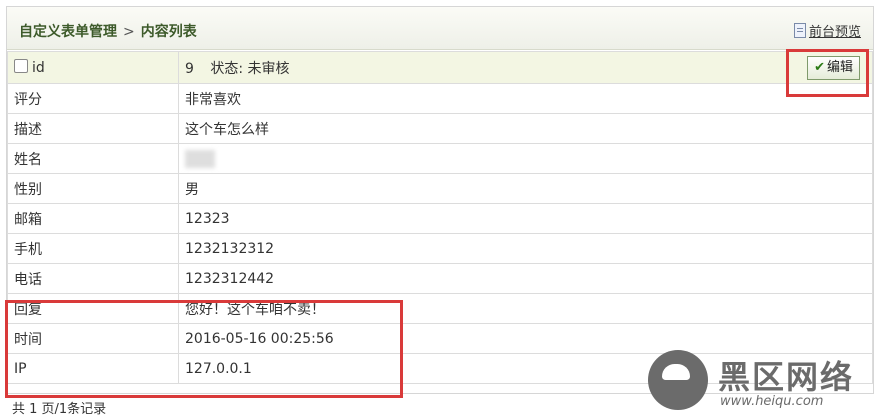 This screenshot has height=418, width=878. What do you see at coordinates (21, 66) in the screenshot?
I see `select-checkbox` at bounding box center [21, 66].